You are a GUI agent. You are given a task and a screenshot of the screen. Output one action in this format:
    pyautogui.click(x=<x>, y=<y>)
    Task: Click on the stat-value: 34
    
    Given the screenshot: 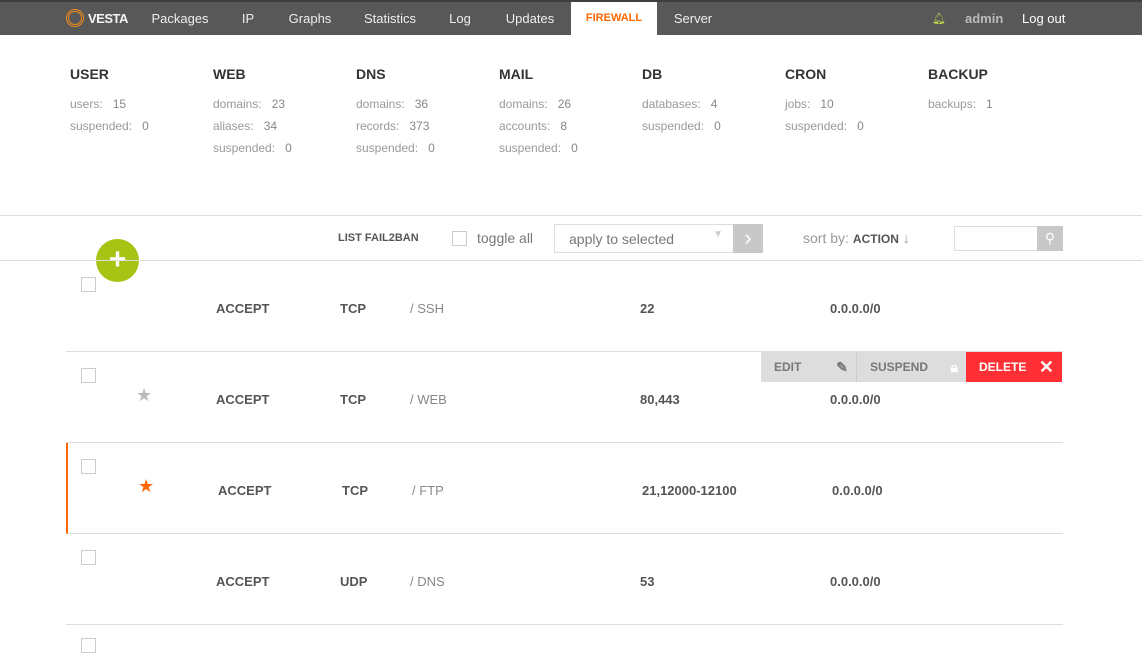 What is the action you would take?
    pyautogui.click(x=270, y=126)
    